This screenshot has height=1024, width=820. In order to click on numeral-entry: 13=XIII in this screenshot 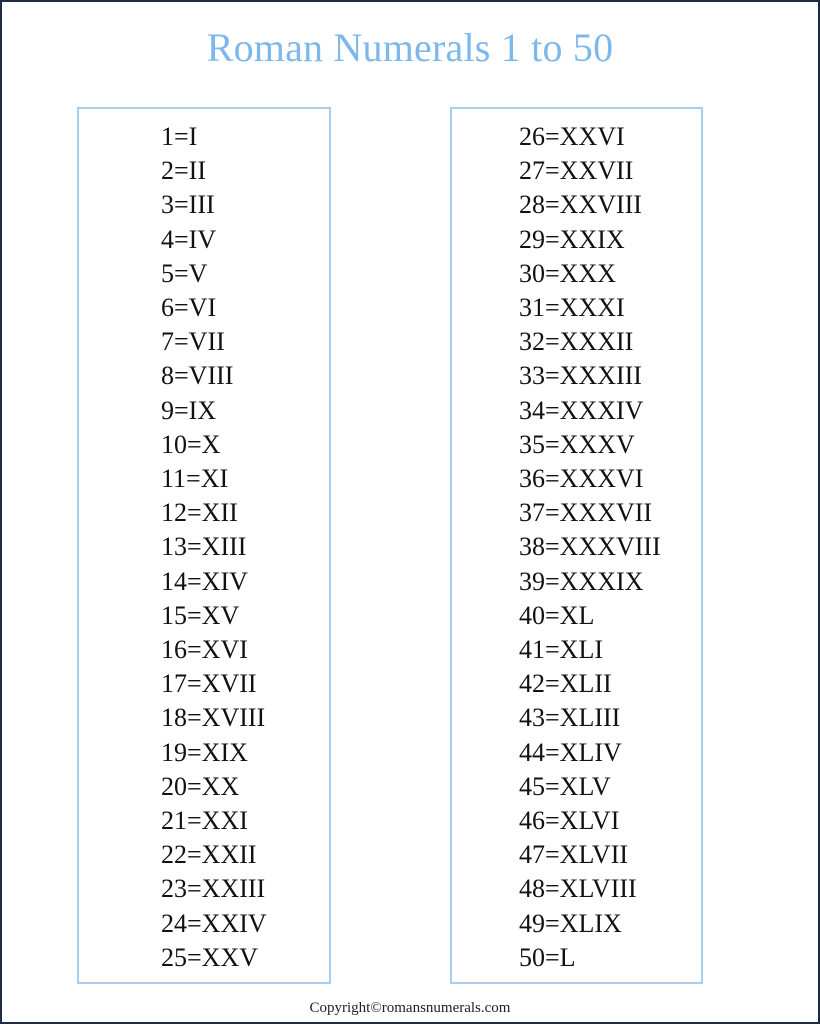, I will do `click(204, 547)`.